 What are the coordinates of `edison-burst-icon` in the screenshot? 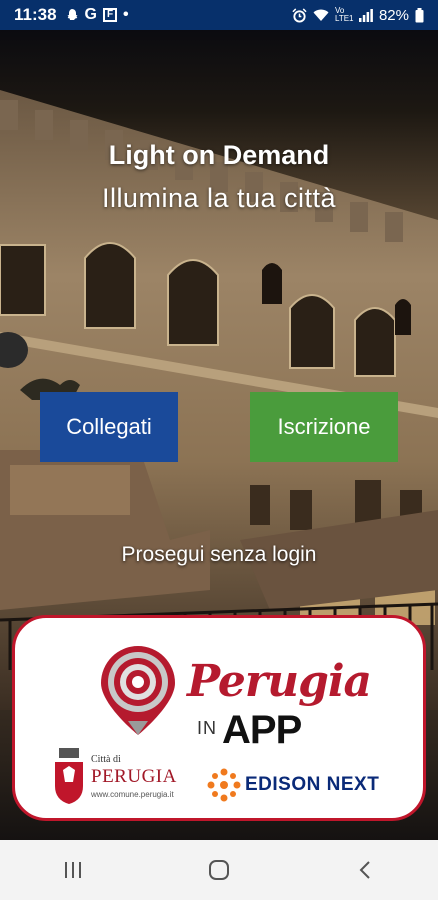 It's located at (224, 785).